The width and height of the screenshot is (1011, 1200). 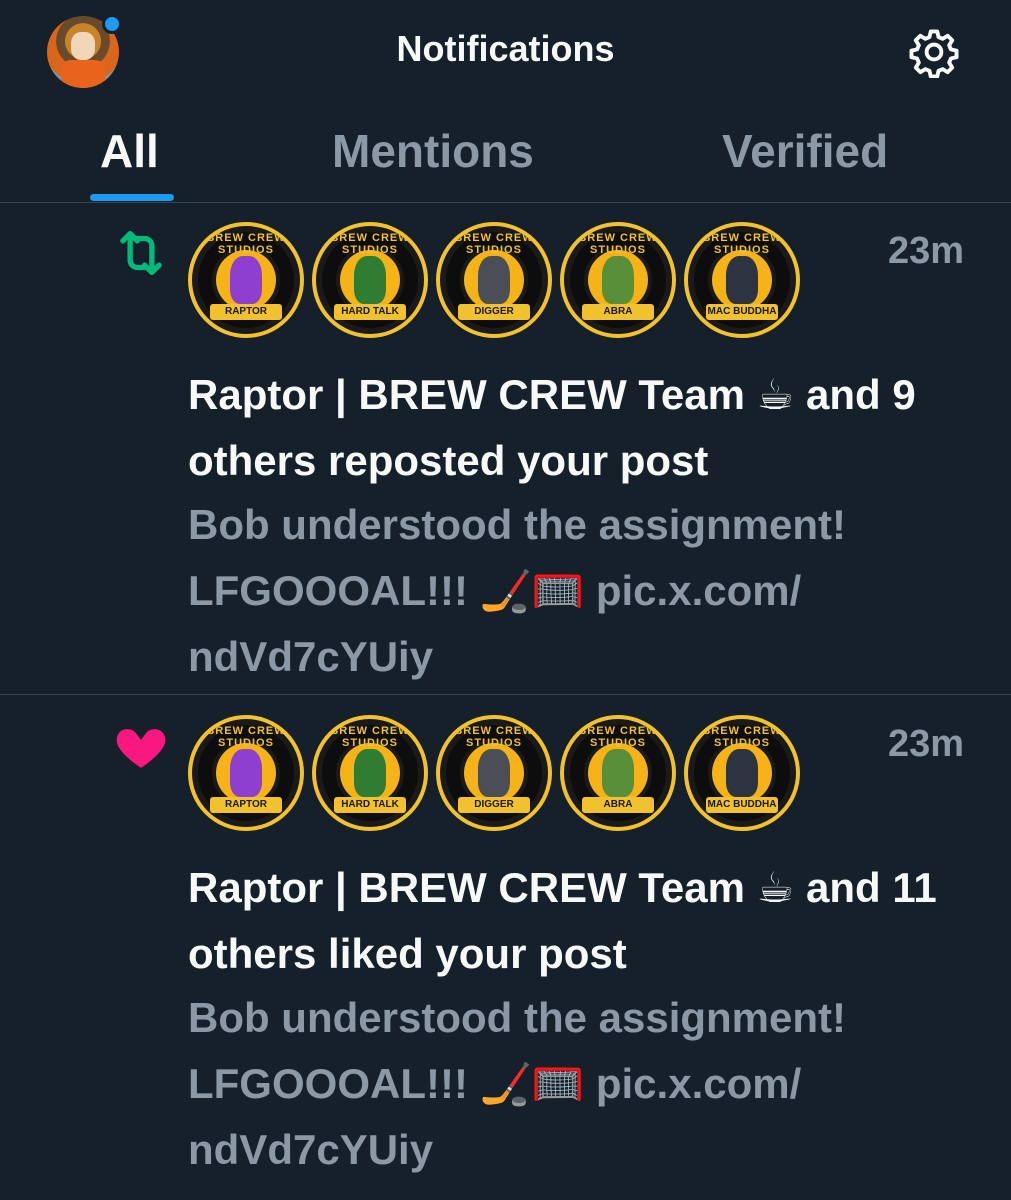 What do you see at coordinates (132, 197) in the screenshot?
I see `active-tab-indicator` at bounding box center [132, 197].